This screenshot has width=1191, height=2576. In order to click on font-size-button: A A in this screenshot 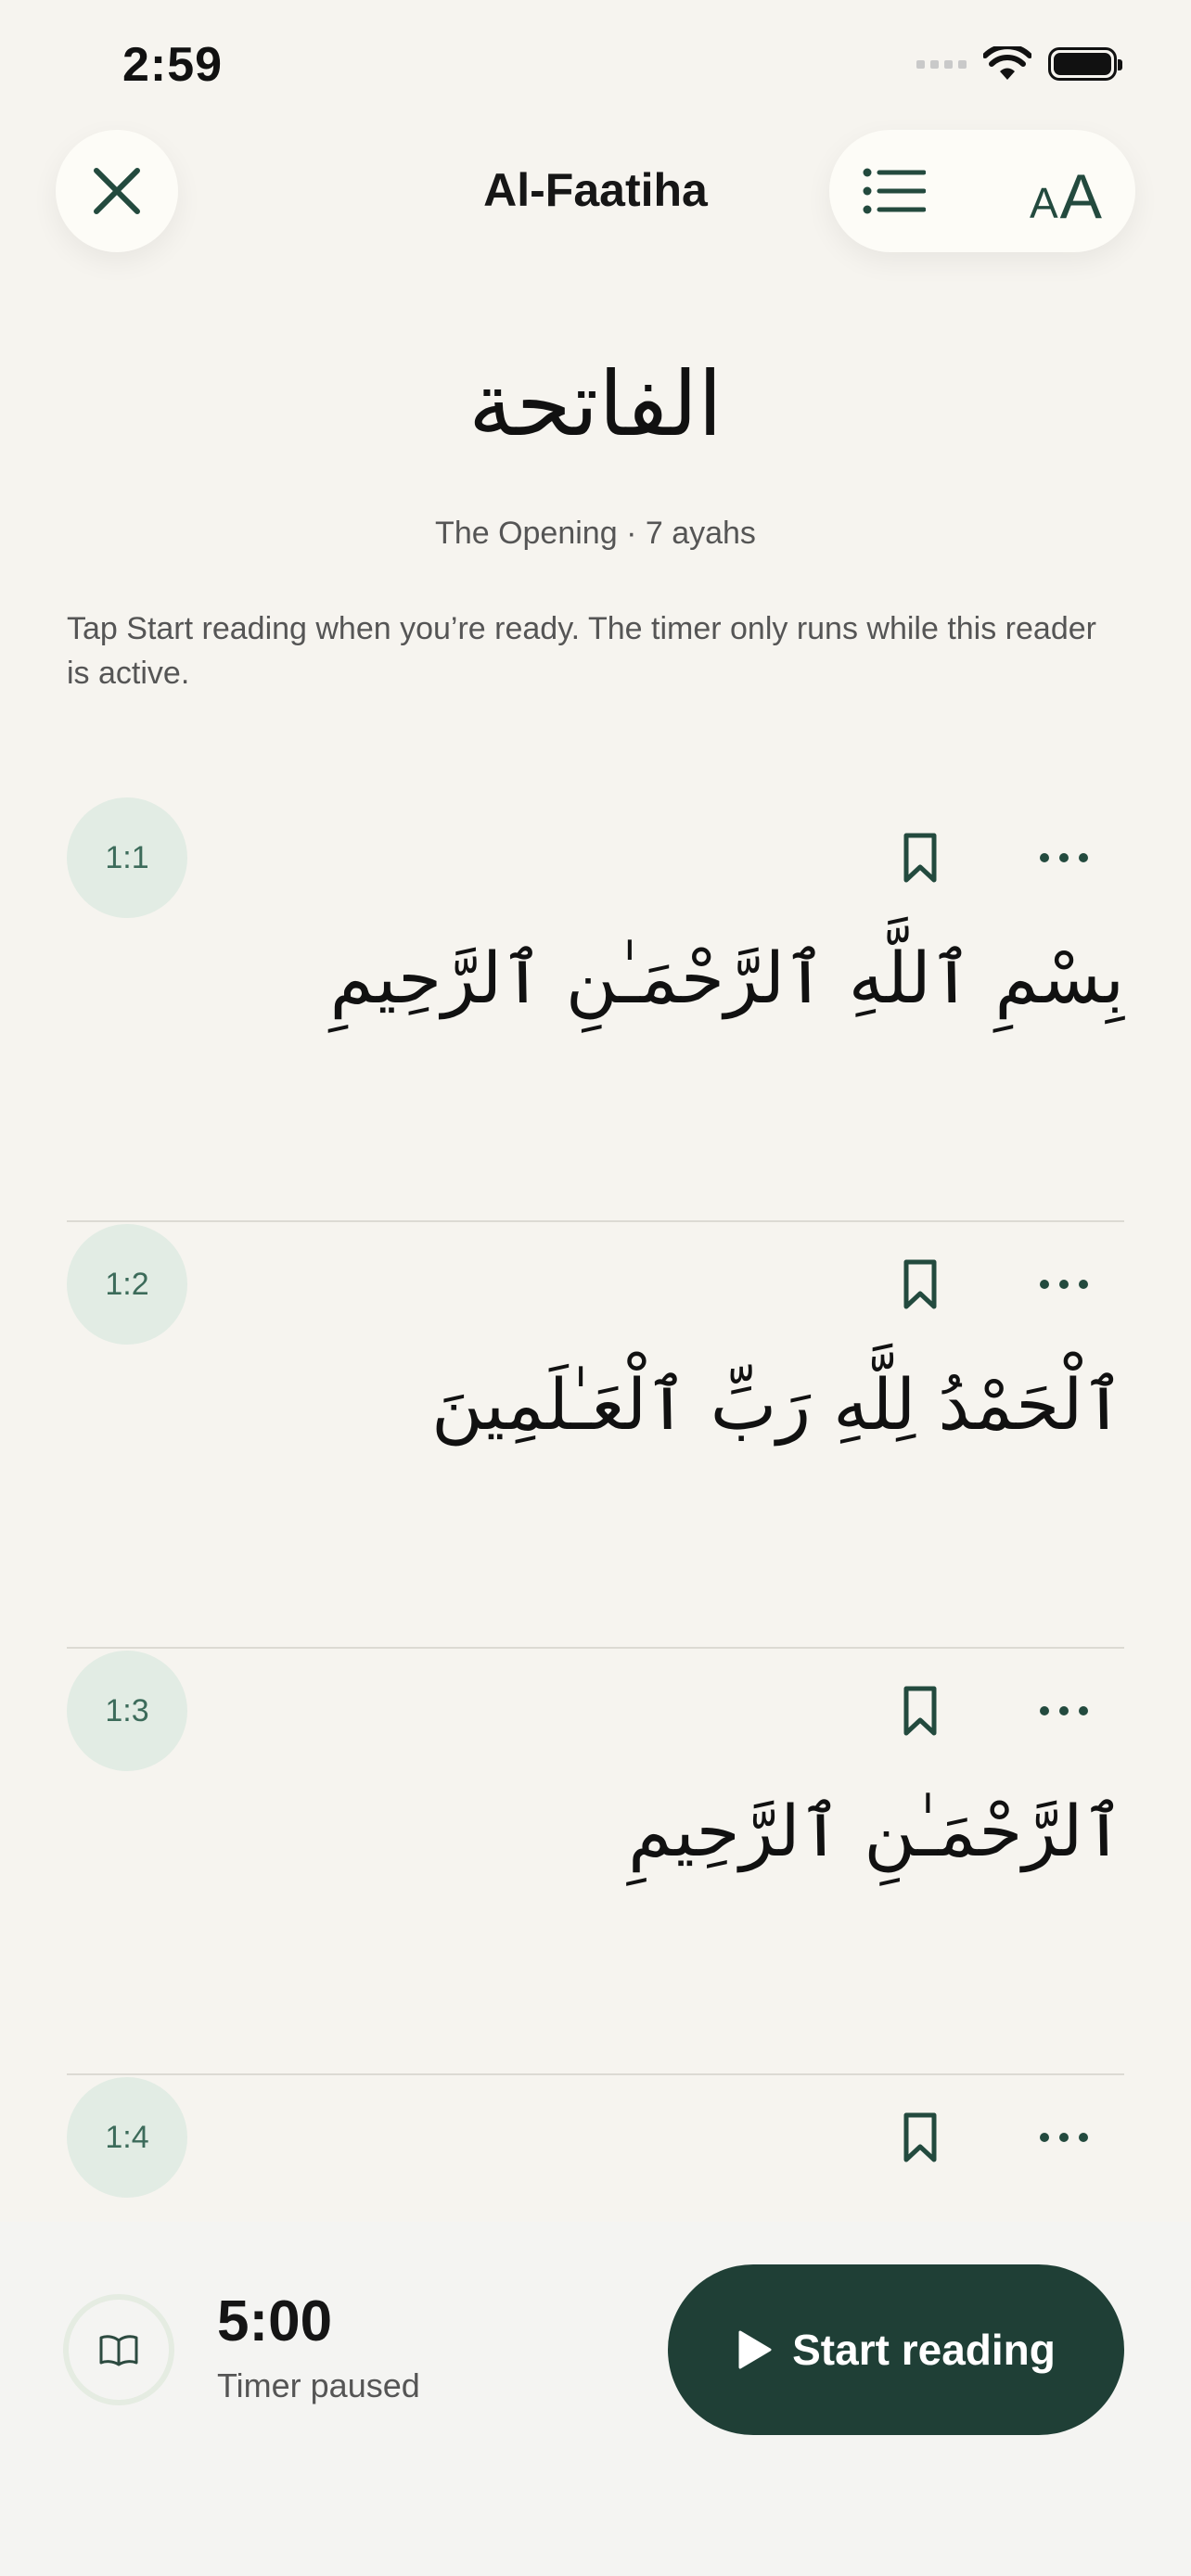, I will do `click(1066, 191)`.